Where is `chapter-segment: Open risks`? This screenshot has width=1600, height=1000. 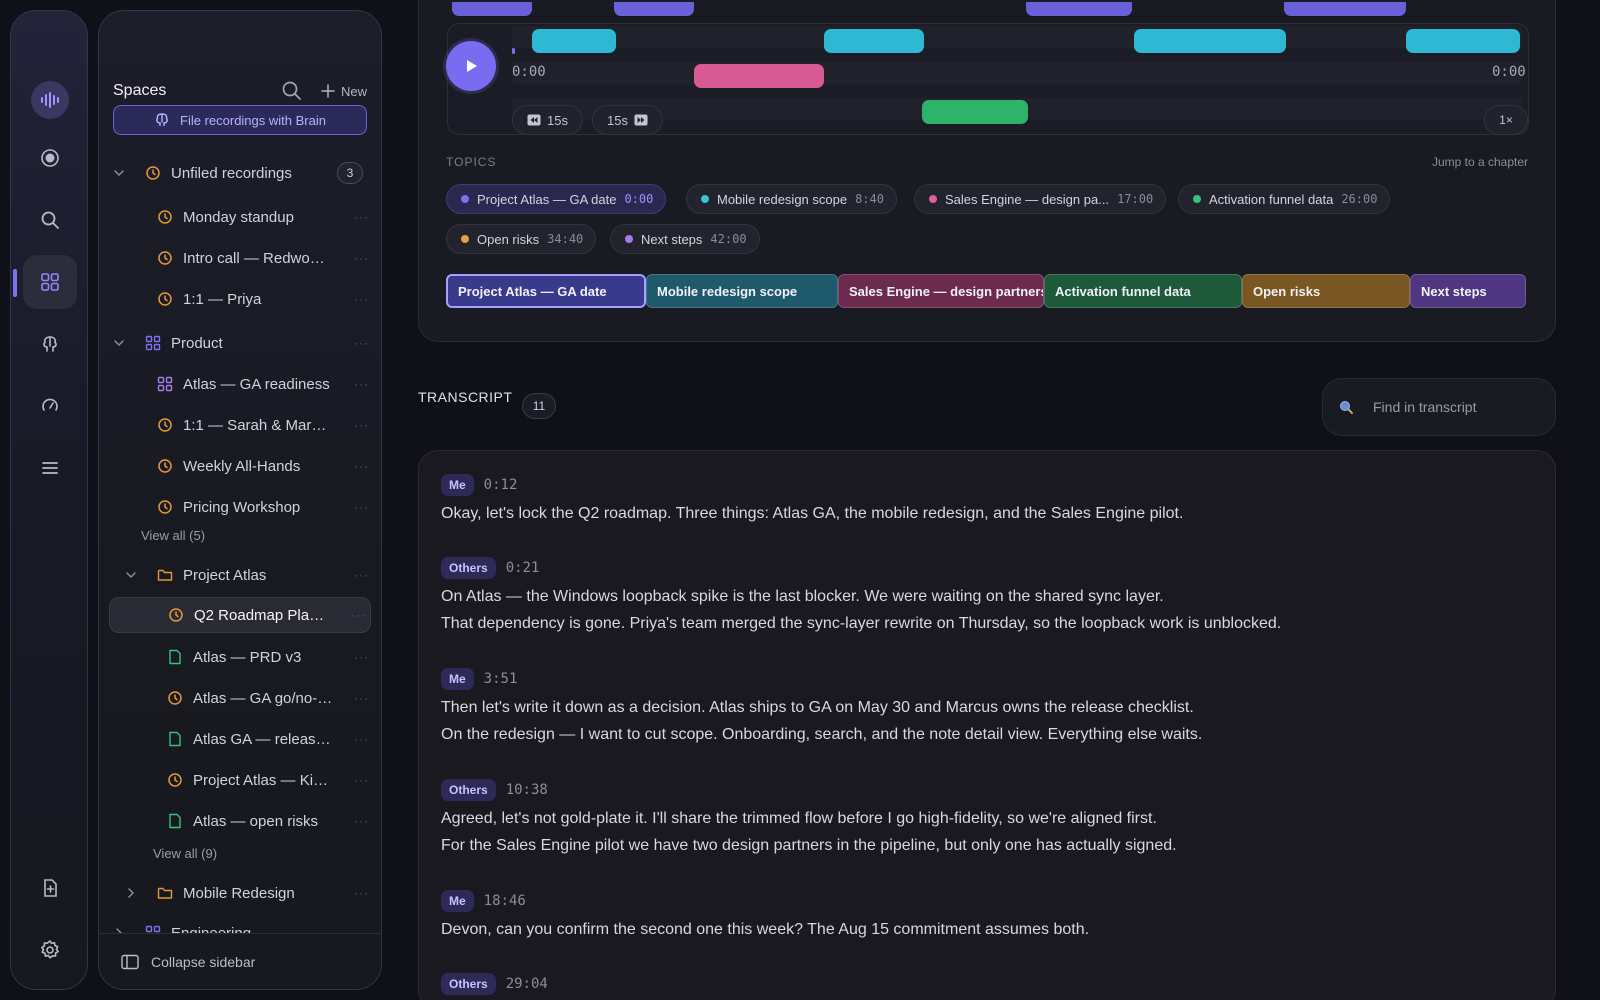 chapter-segment: Open risks is located at coordinates (1326, 291).